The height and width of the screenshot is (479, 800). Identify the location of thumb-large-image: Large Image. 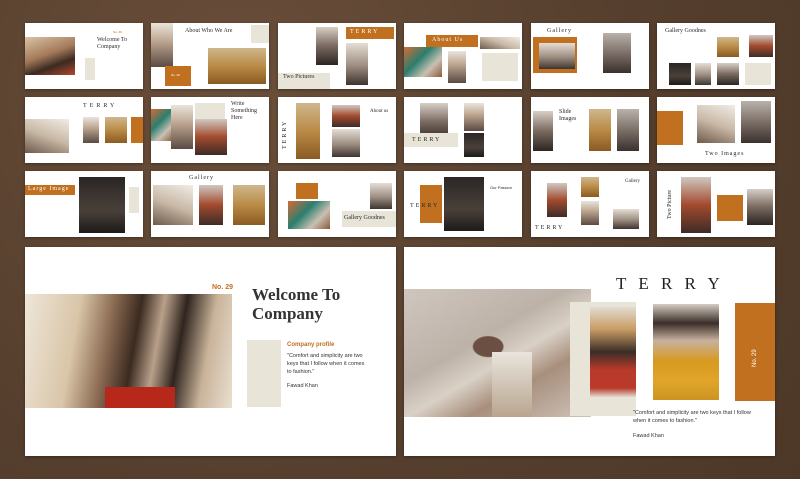
(84, 204).